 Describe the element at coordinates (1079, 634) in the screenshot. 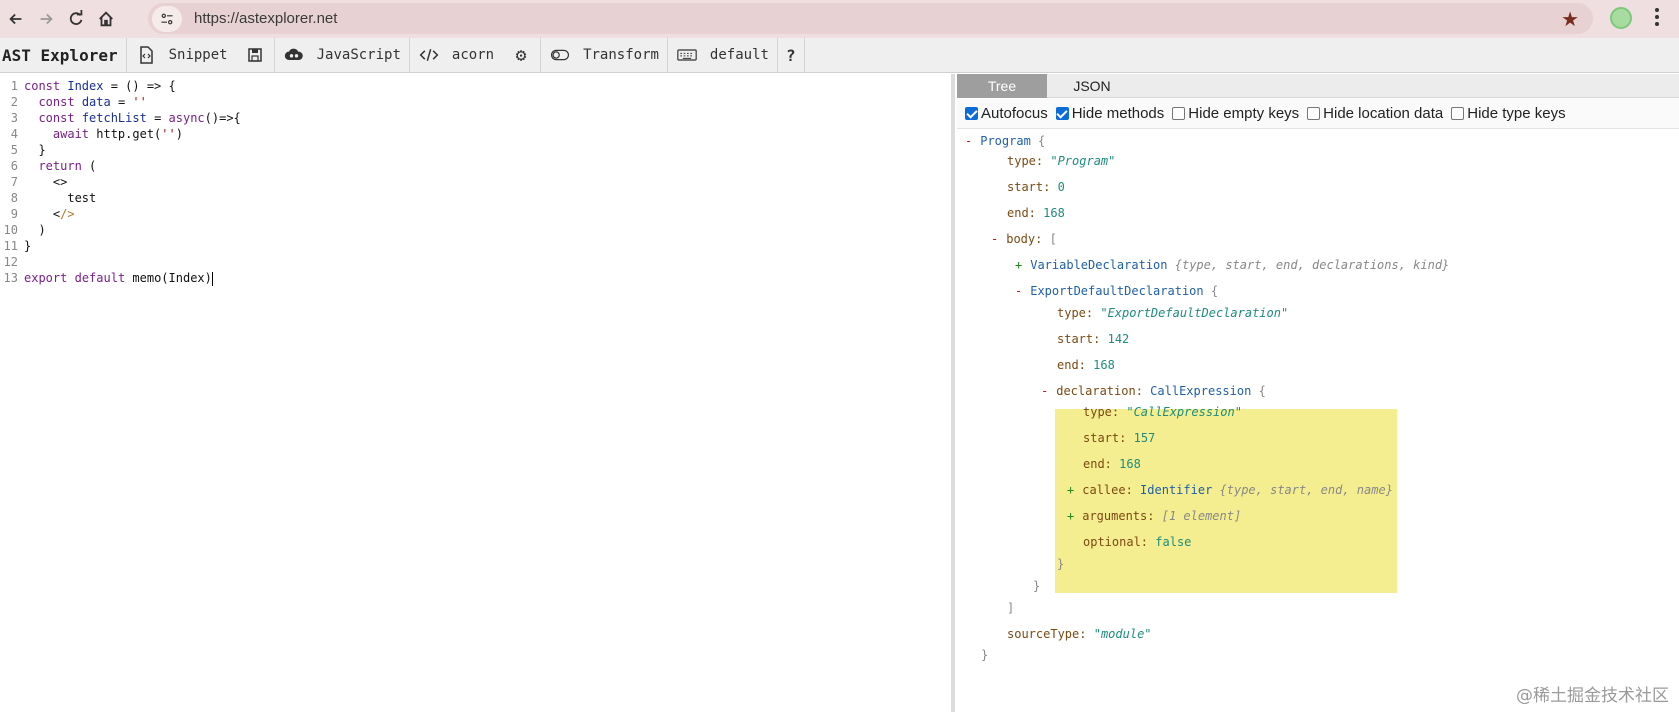

I see `tree-prop: sourceType: "module"` at that location.